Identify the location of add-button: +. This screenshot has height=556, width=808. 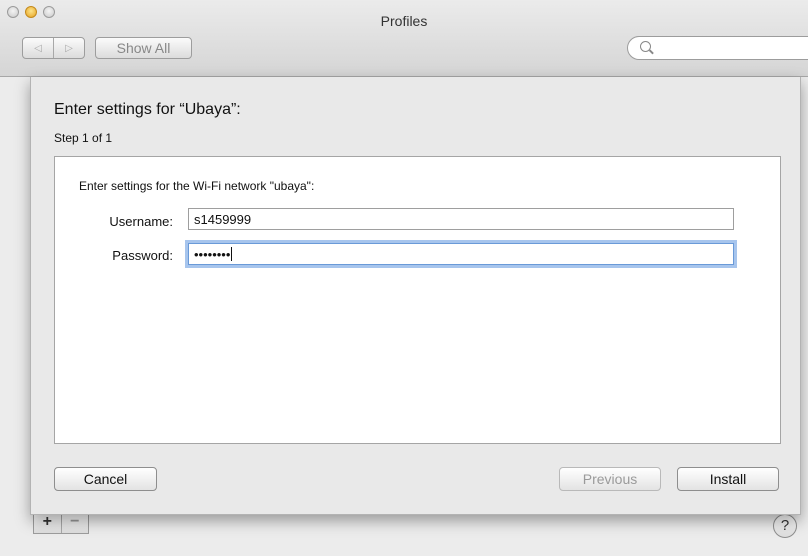
(47, 523).